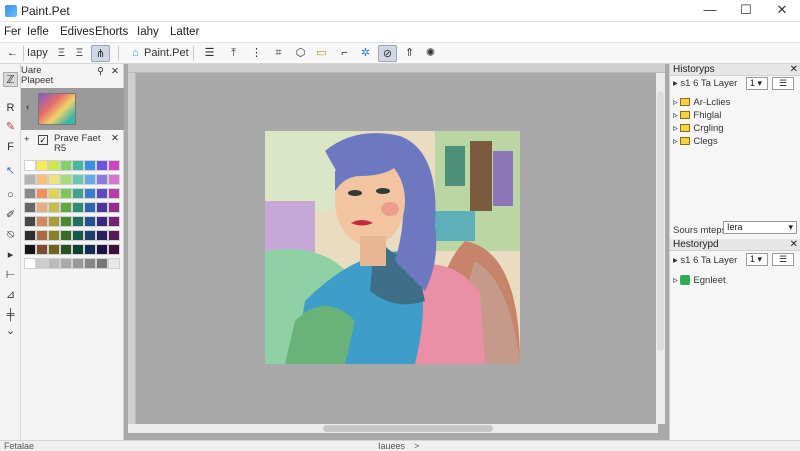 This screenshot has width=800, height=451. What do you see at coordinates (10, 171) in the screenshot?
I see `move-icon: ↖` at bounding box center [10, 171].